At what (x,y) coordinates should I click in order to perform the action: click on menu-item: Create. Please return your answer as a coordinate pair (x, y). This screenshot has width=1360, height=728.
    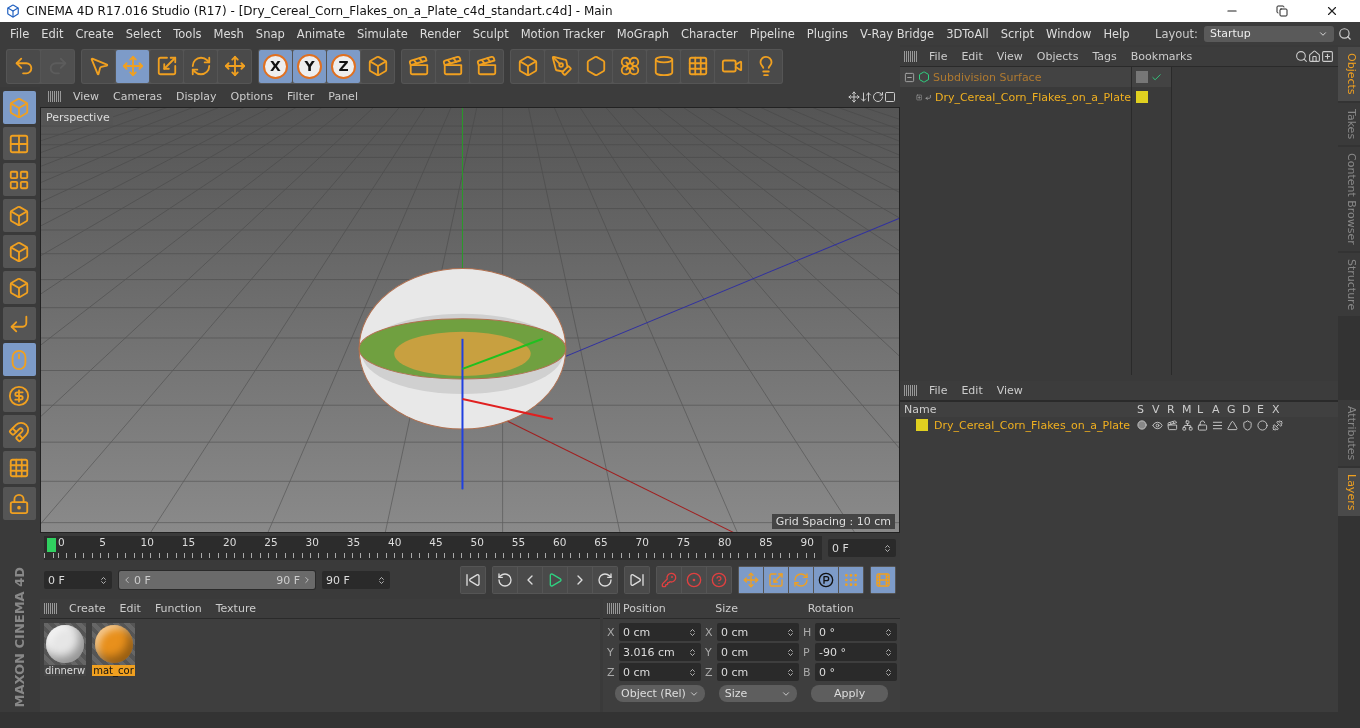
    Looking at the image, I should click on (87, 608).